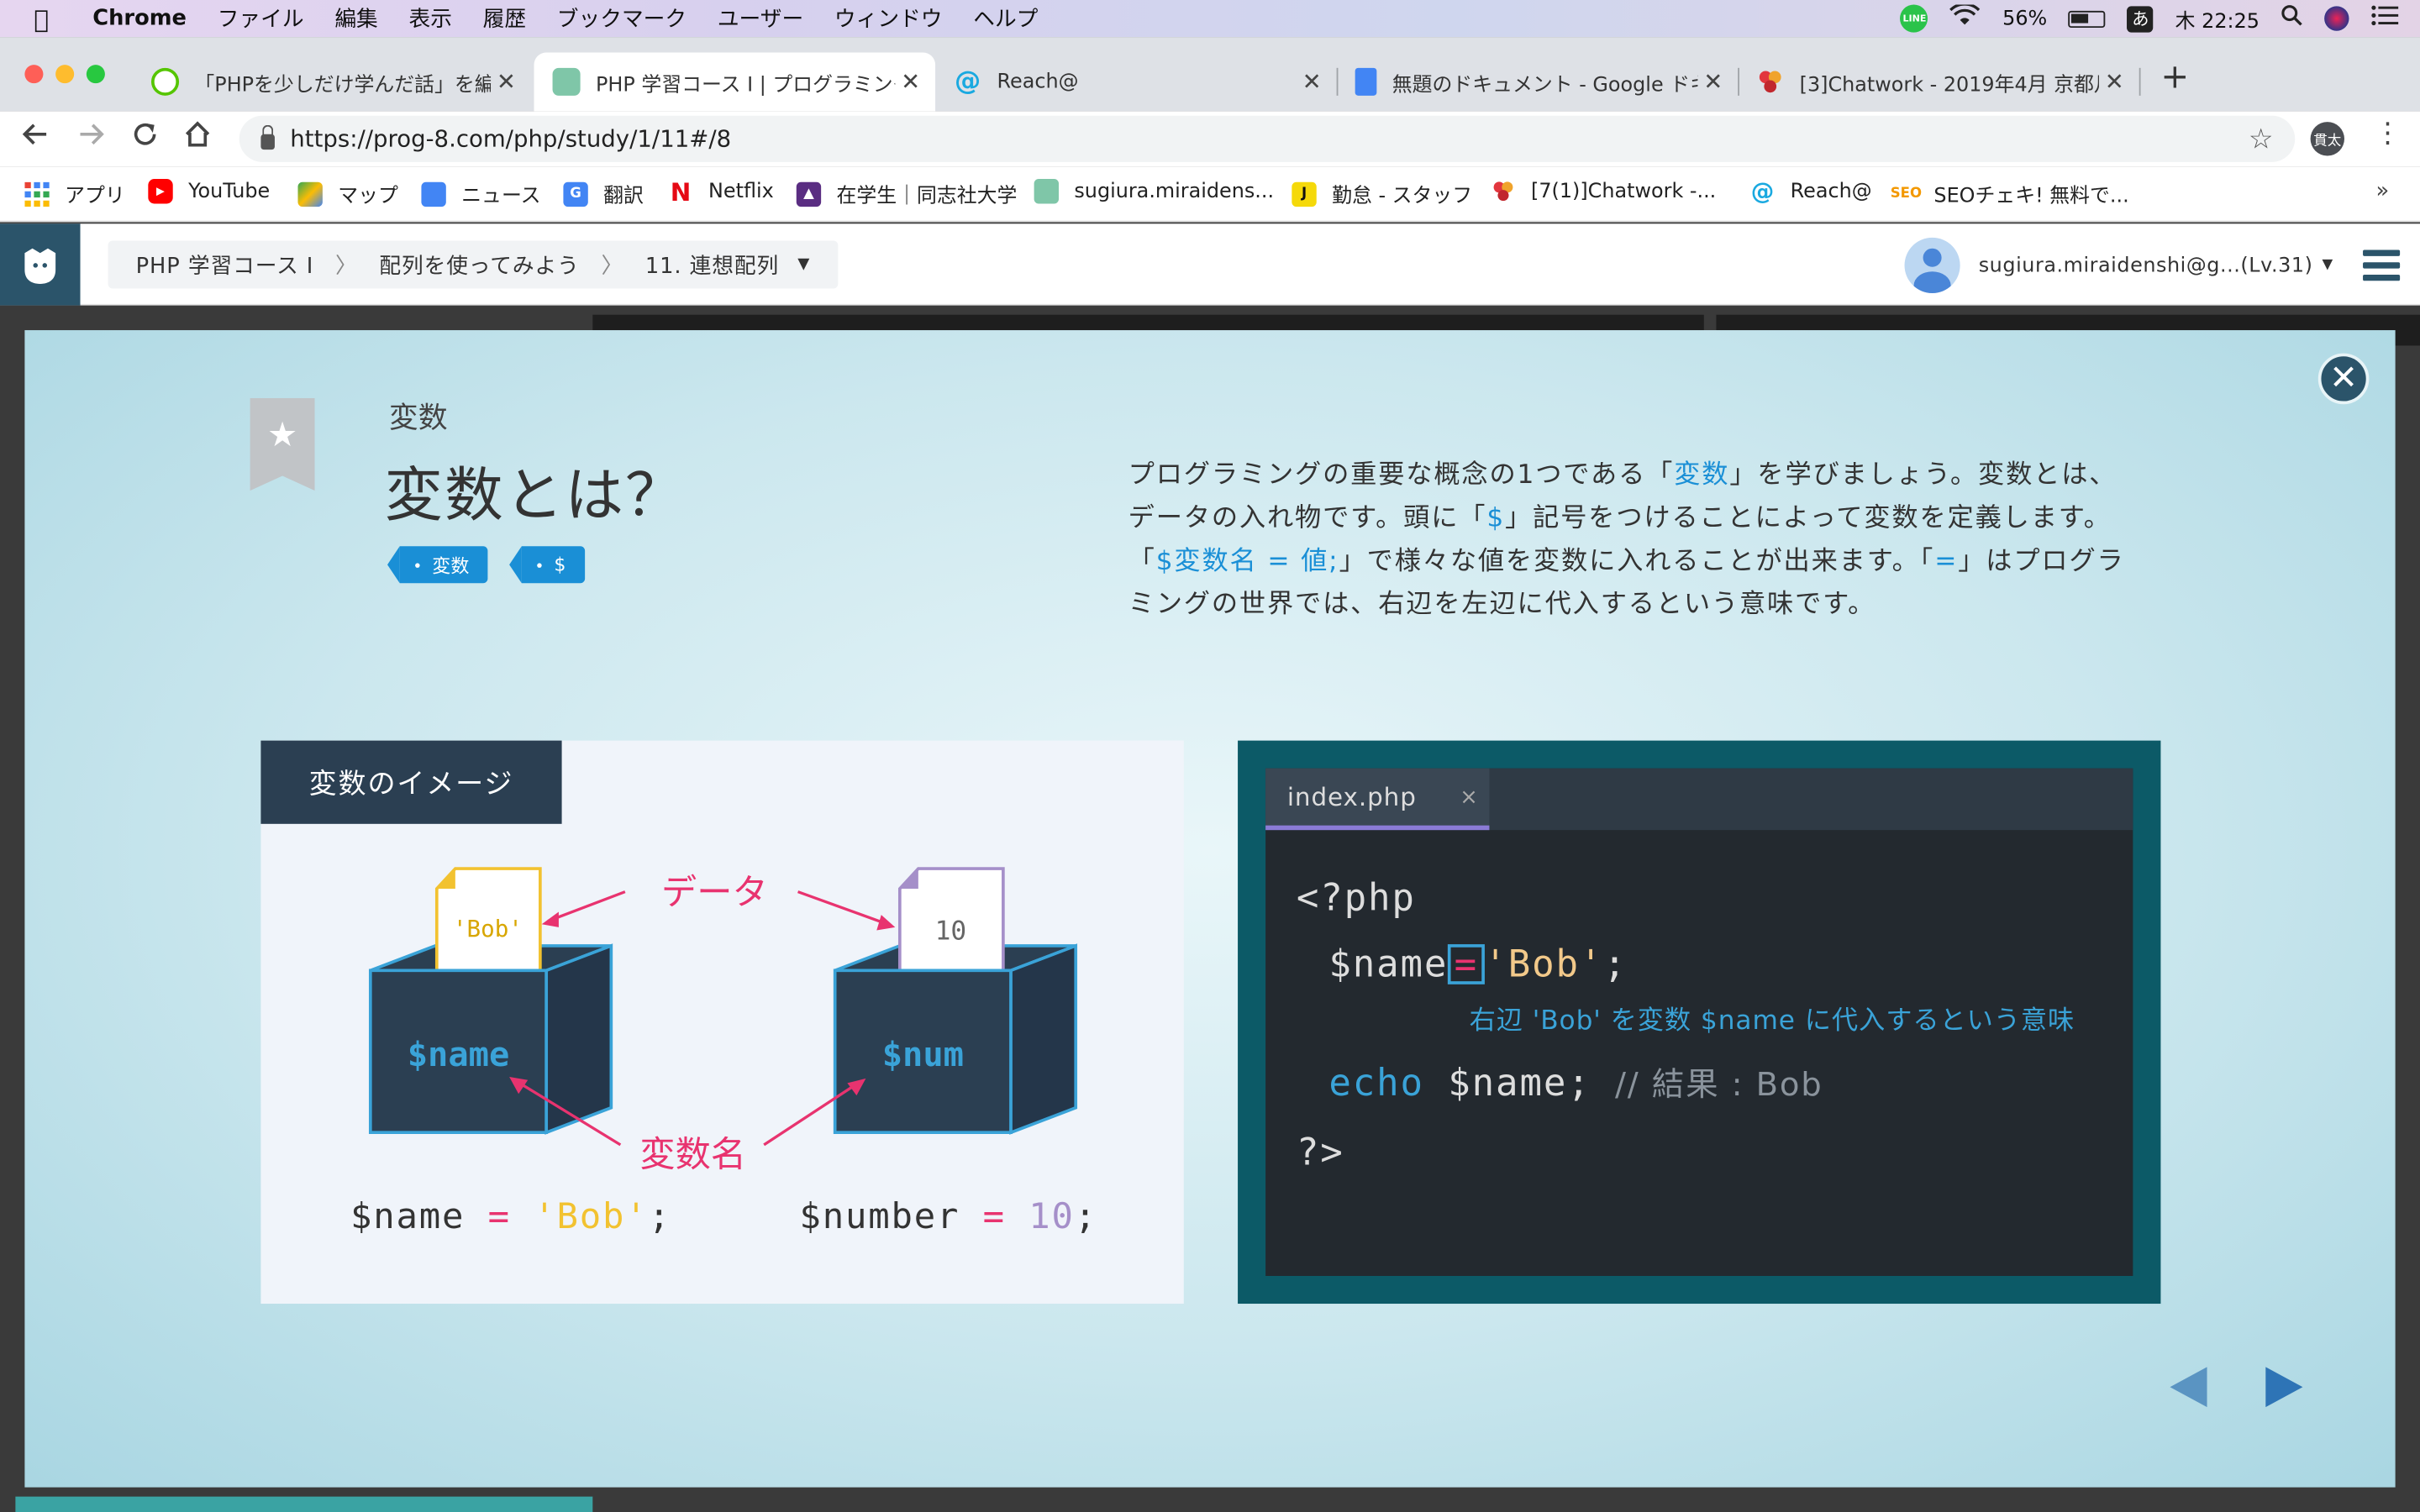 Image resolution: width=2420 pixels, height=1512 pixels. What do you see at coordinates (145, 137) in the screenshot?
I see `reload-icon` at bounding box center [145, 137].